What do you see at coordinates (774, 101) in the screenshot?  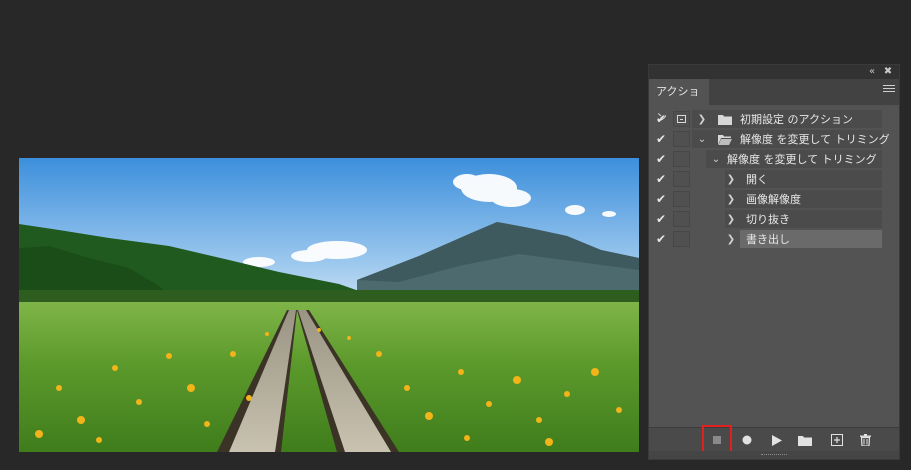 I see `panel-tab-bar: アクション` at bounding box center [774, 101].